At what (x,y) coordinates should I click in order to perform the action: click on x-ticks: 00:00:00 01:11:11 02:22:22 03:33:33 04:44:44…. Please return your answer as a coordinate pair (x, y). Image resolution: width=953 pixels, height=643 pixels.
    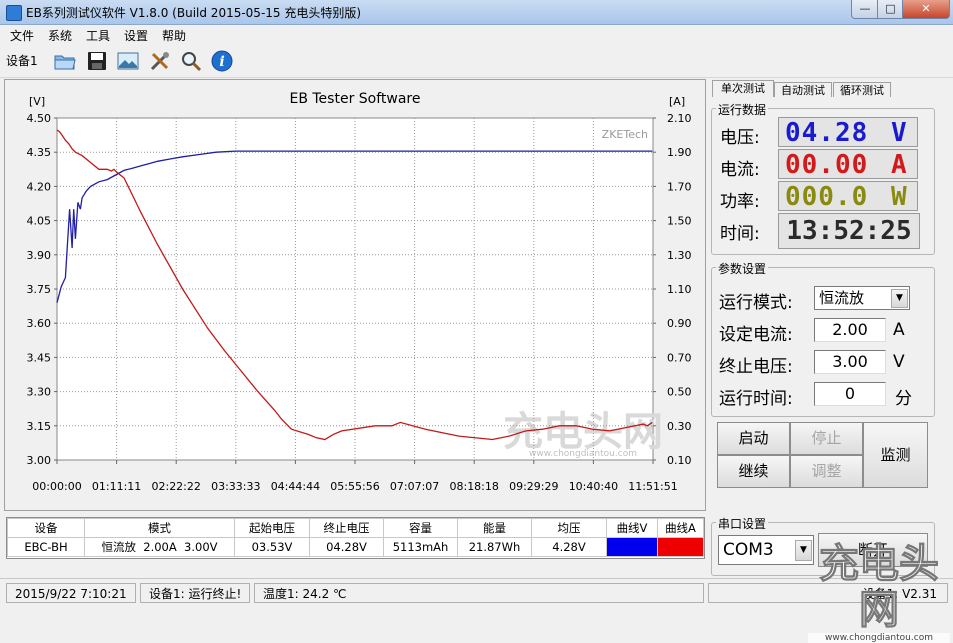
    Looking at the image, I should click on (355, 476).